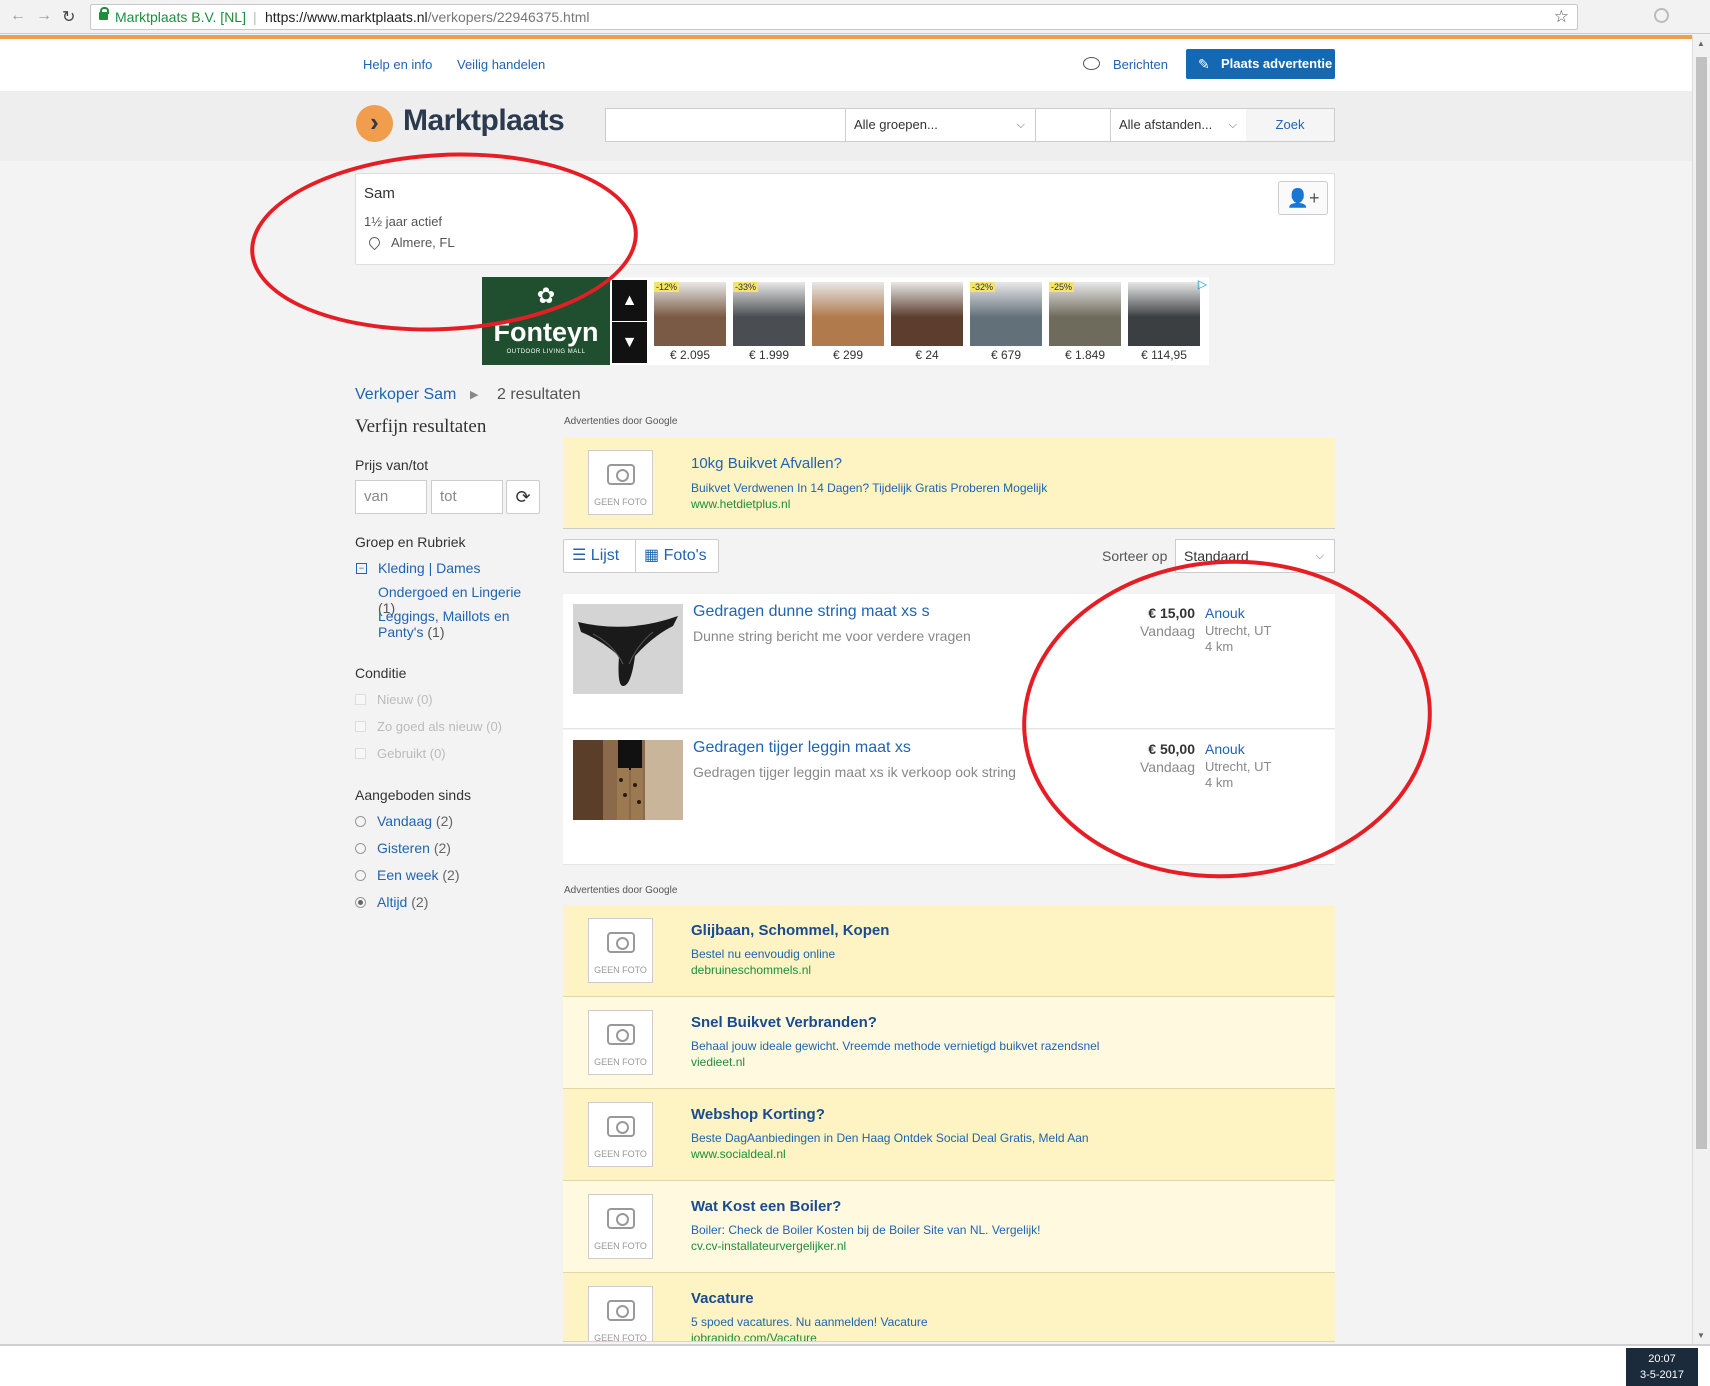  I want to click on banner-down-button: ▼, so click(629, 342).